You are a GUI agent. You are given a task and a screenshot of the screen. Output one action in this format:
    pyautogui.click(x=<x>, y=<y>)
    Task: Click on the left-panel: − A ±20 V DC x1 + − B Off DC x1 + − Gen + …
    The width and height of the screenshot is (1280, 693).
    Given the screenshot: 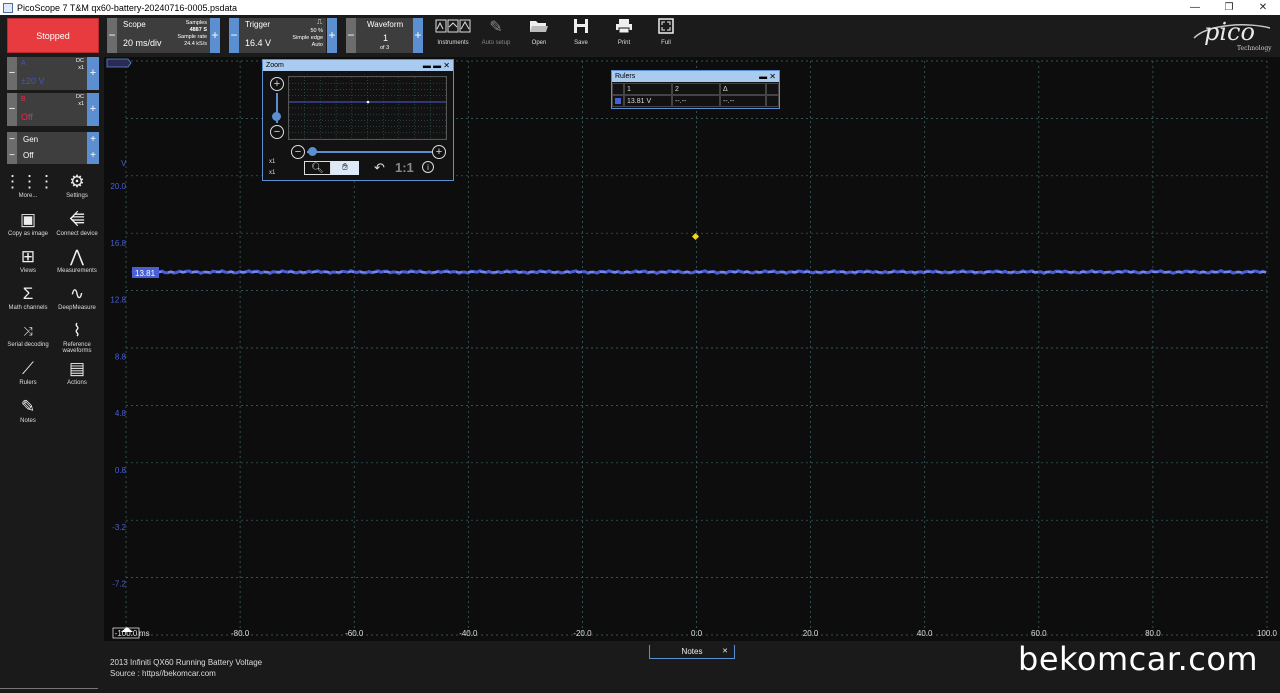 What is the action you would take?
    pyautogui.click(x=52, y=375)
    